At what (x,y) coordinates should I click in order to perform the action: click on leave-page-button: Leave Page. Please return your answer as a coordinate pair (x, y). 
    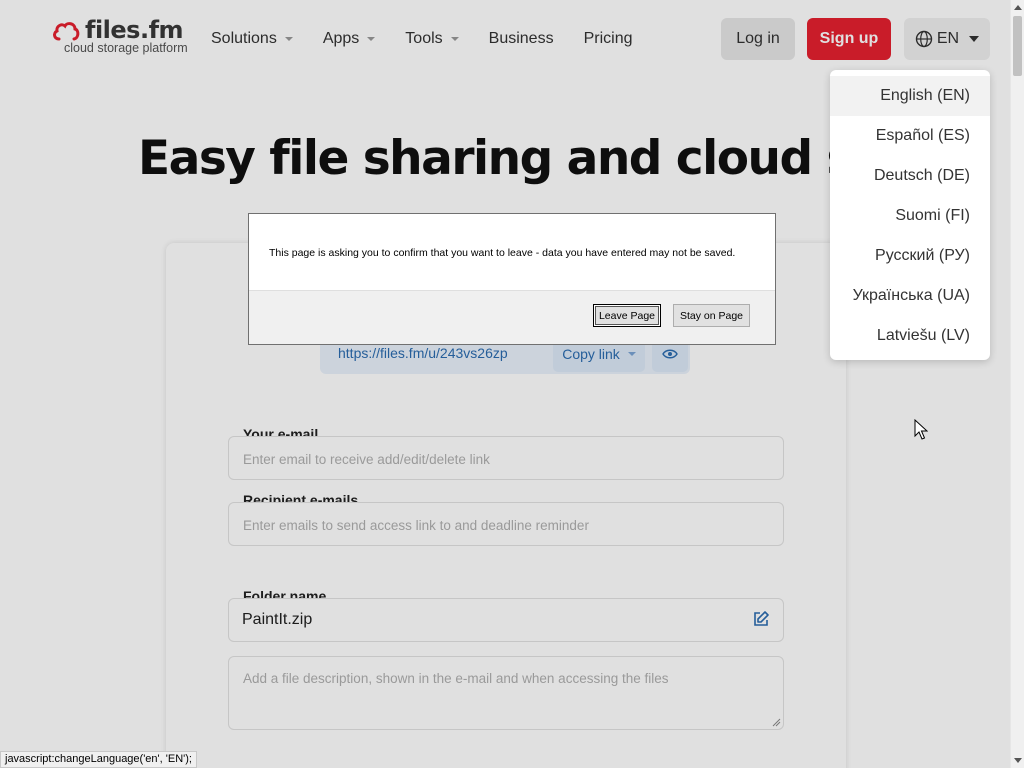
    Looking at the image, I should click on (627, 315).